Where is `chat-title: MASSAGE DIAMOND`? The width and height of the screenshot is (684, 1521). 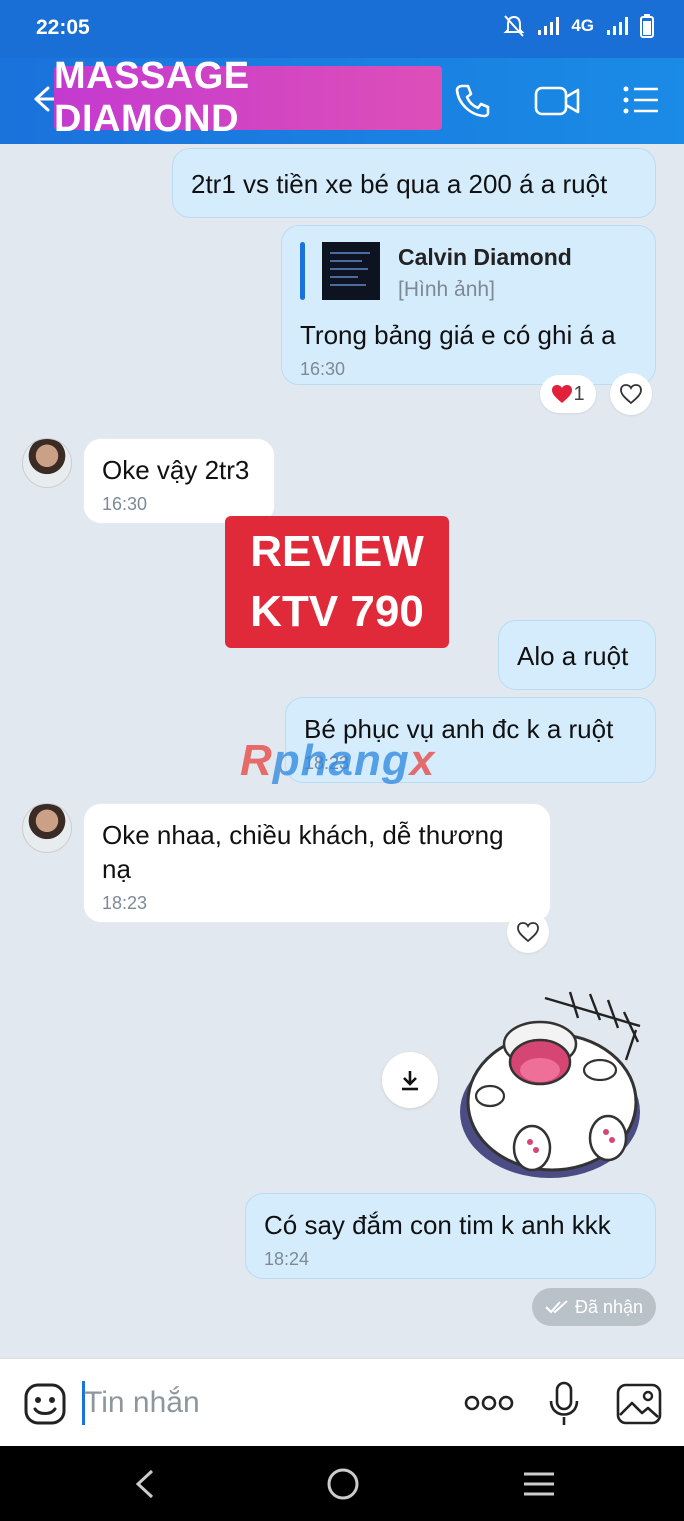 chat-title: MASSAGE DIAMOND is located at coordinates (248, 97).